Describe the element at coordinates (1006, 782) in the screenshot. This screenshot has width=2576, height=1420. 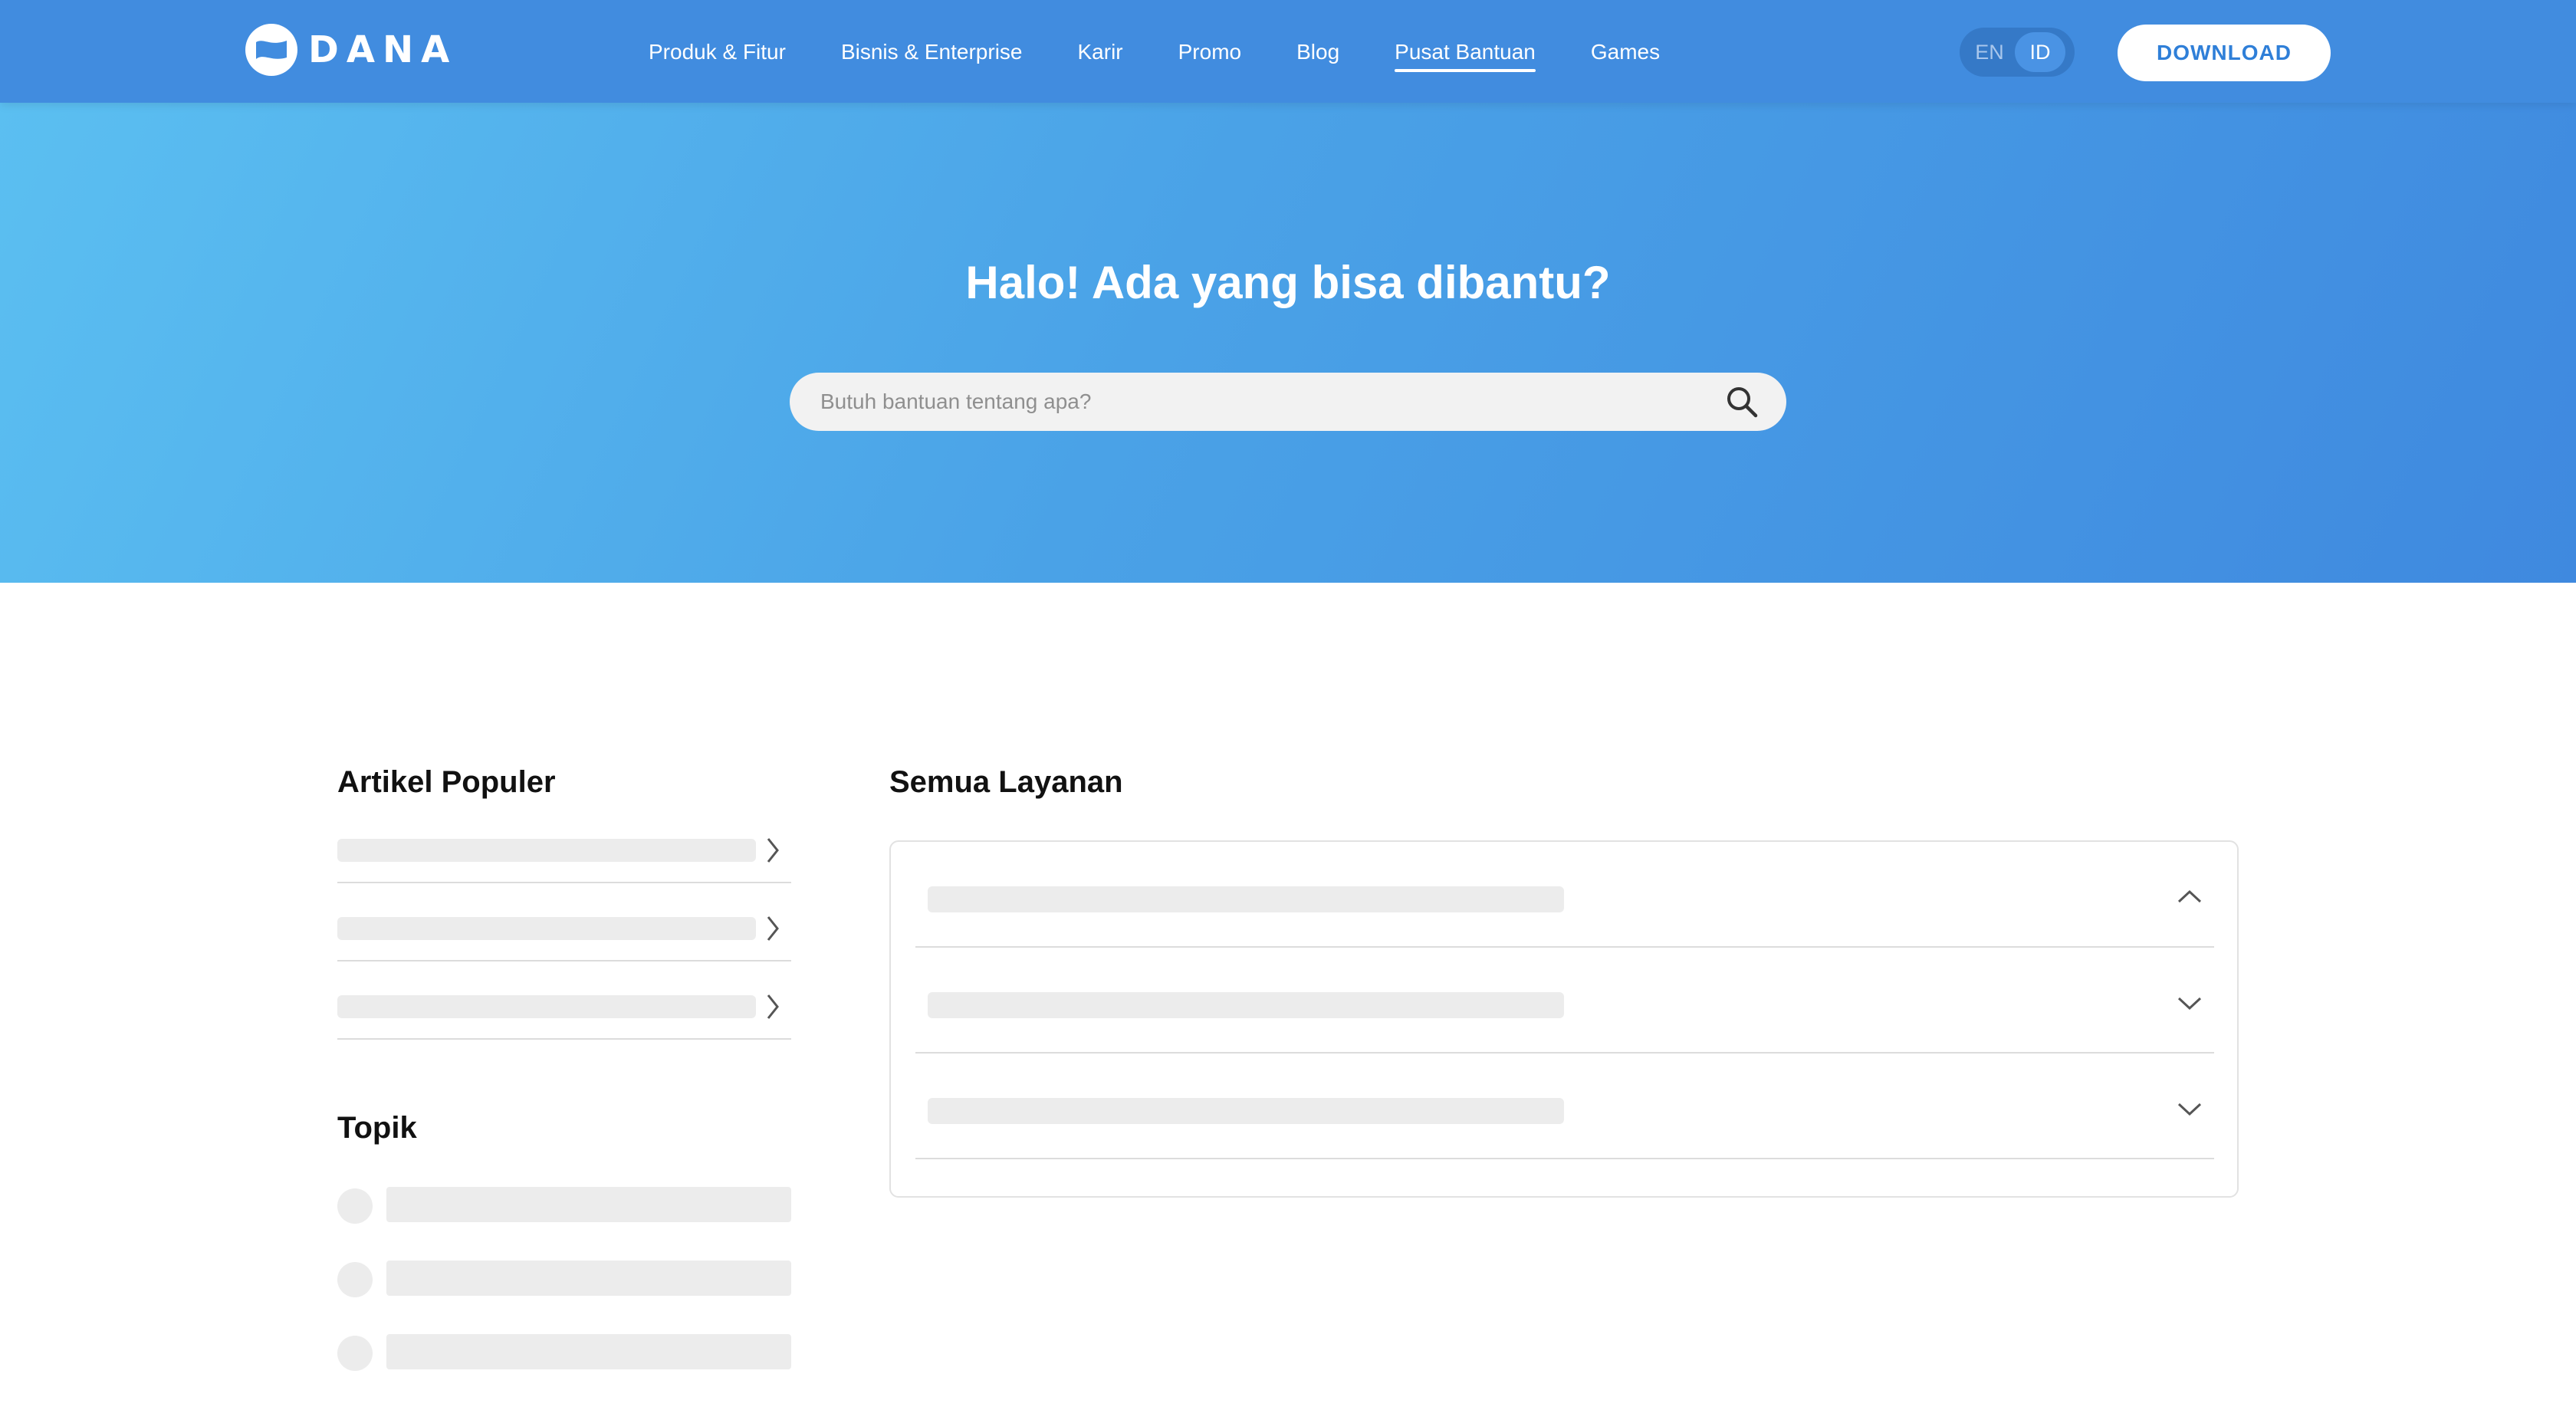
I see `all-services-title: Semua Layanan` at that location.